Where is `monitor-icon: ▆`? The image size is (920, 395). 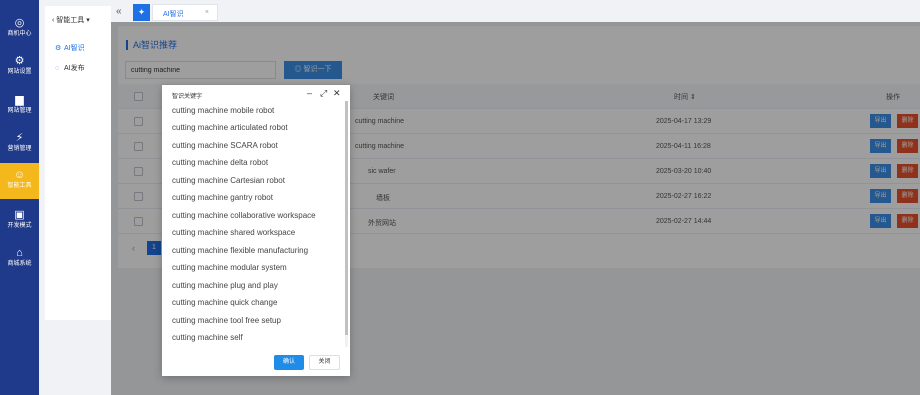
monitor-icon: ▆ is located at coordinates (19, 100).